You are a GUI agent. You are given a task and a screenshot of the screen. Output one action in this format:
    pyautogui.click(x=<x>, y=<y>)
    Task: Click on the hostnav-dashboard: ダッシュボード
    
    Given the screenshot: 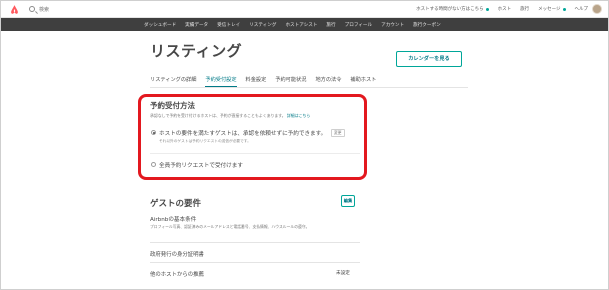 What is the action you would take?
    pyautogui.click(x=160, y=25)
    